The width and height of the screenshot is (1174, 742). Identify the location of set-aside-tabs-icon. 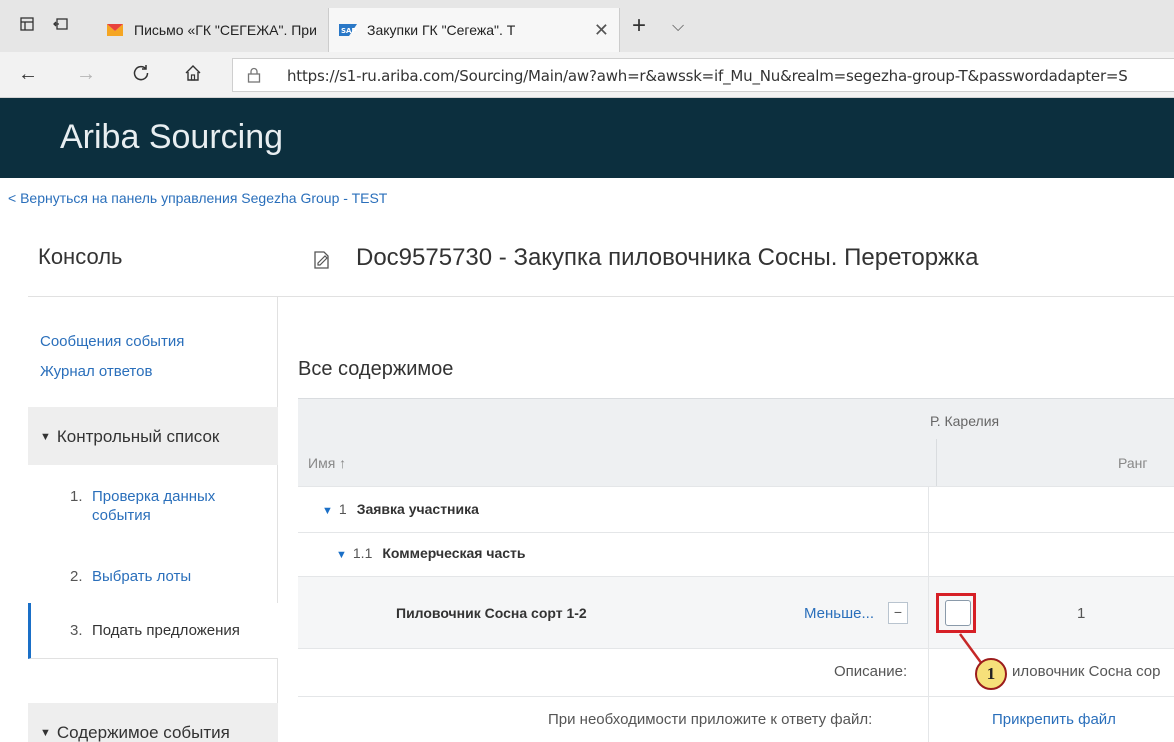
(61, 25).